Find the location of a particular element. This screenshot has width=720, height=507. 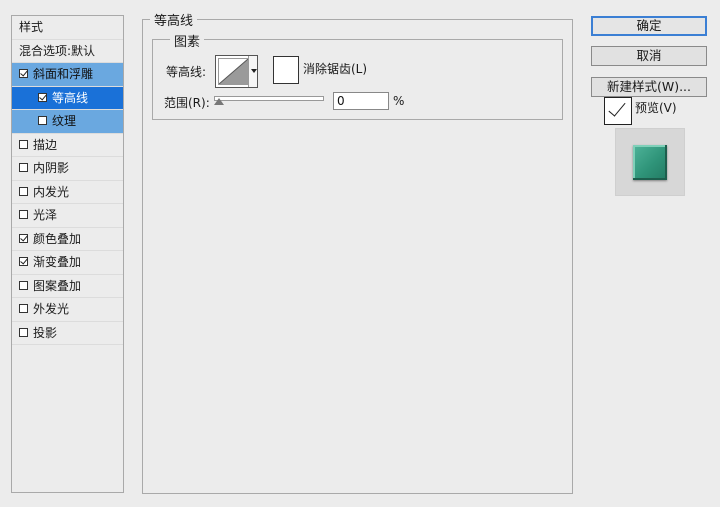

style-item-bevel-emboss: 斜面和浮雕 is located at coordinates (67, 75).